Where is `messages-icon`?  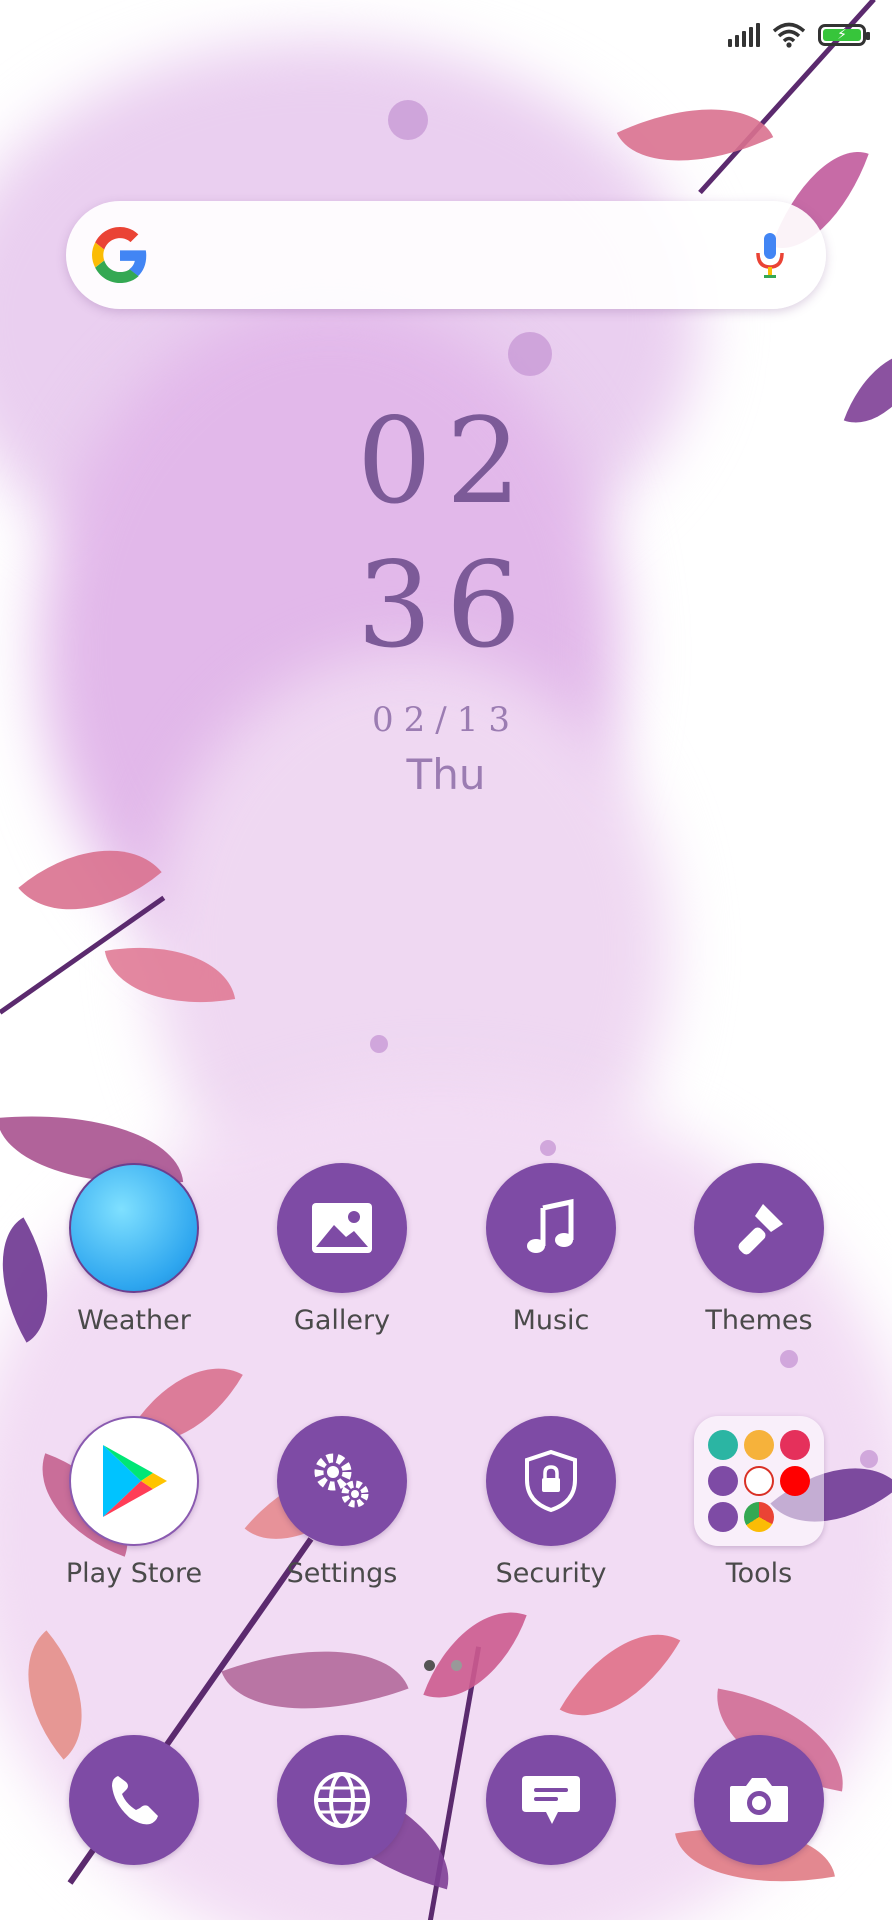
messages-icon is located at coordinates (551, 1800).